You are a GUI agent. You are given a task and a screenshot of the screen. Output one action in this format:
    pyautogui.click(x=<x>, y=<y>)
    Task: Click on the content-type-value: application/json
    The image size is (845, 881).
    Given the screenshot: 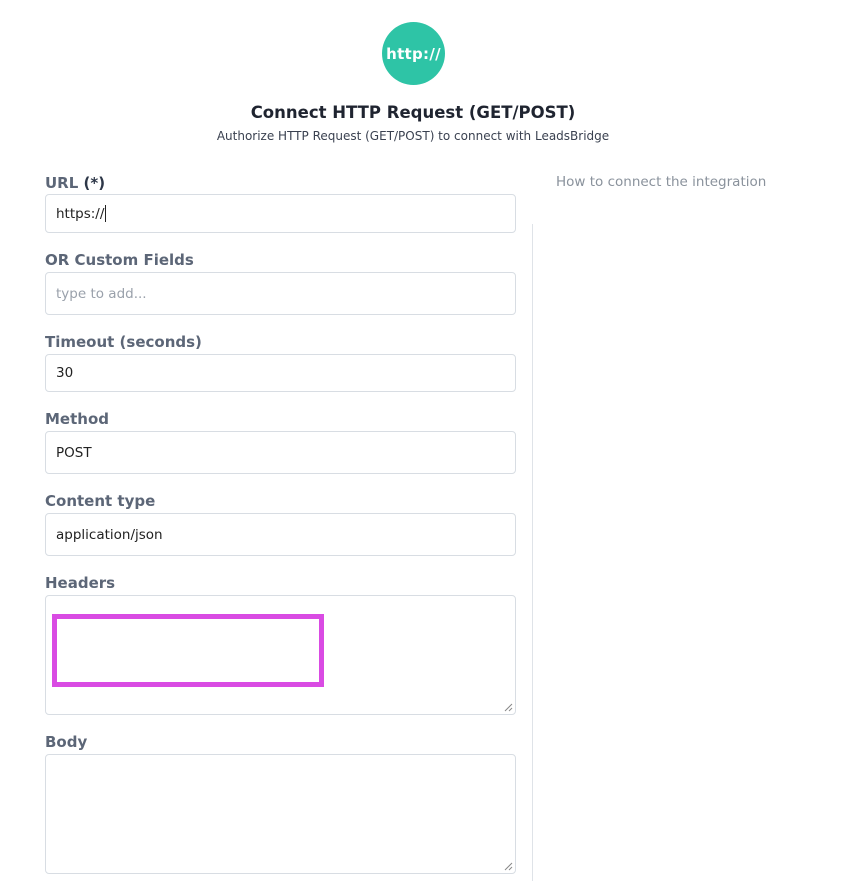 What is the action you would take?
    pyautogui.click(x=109, y=534)
    